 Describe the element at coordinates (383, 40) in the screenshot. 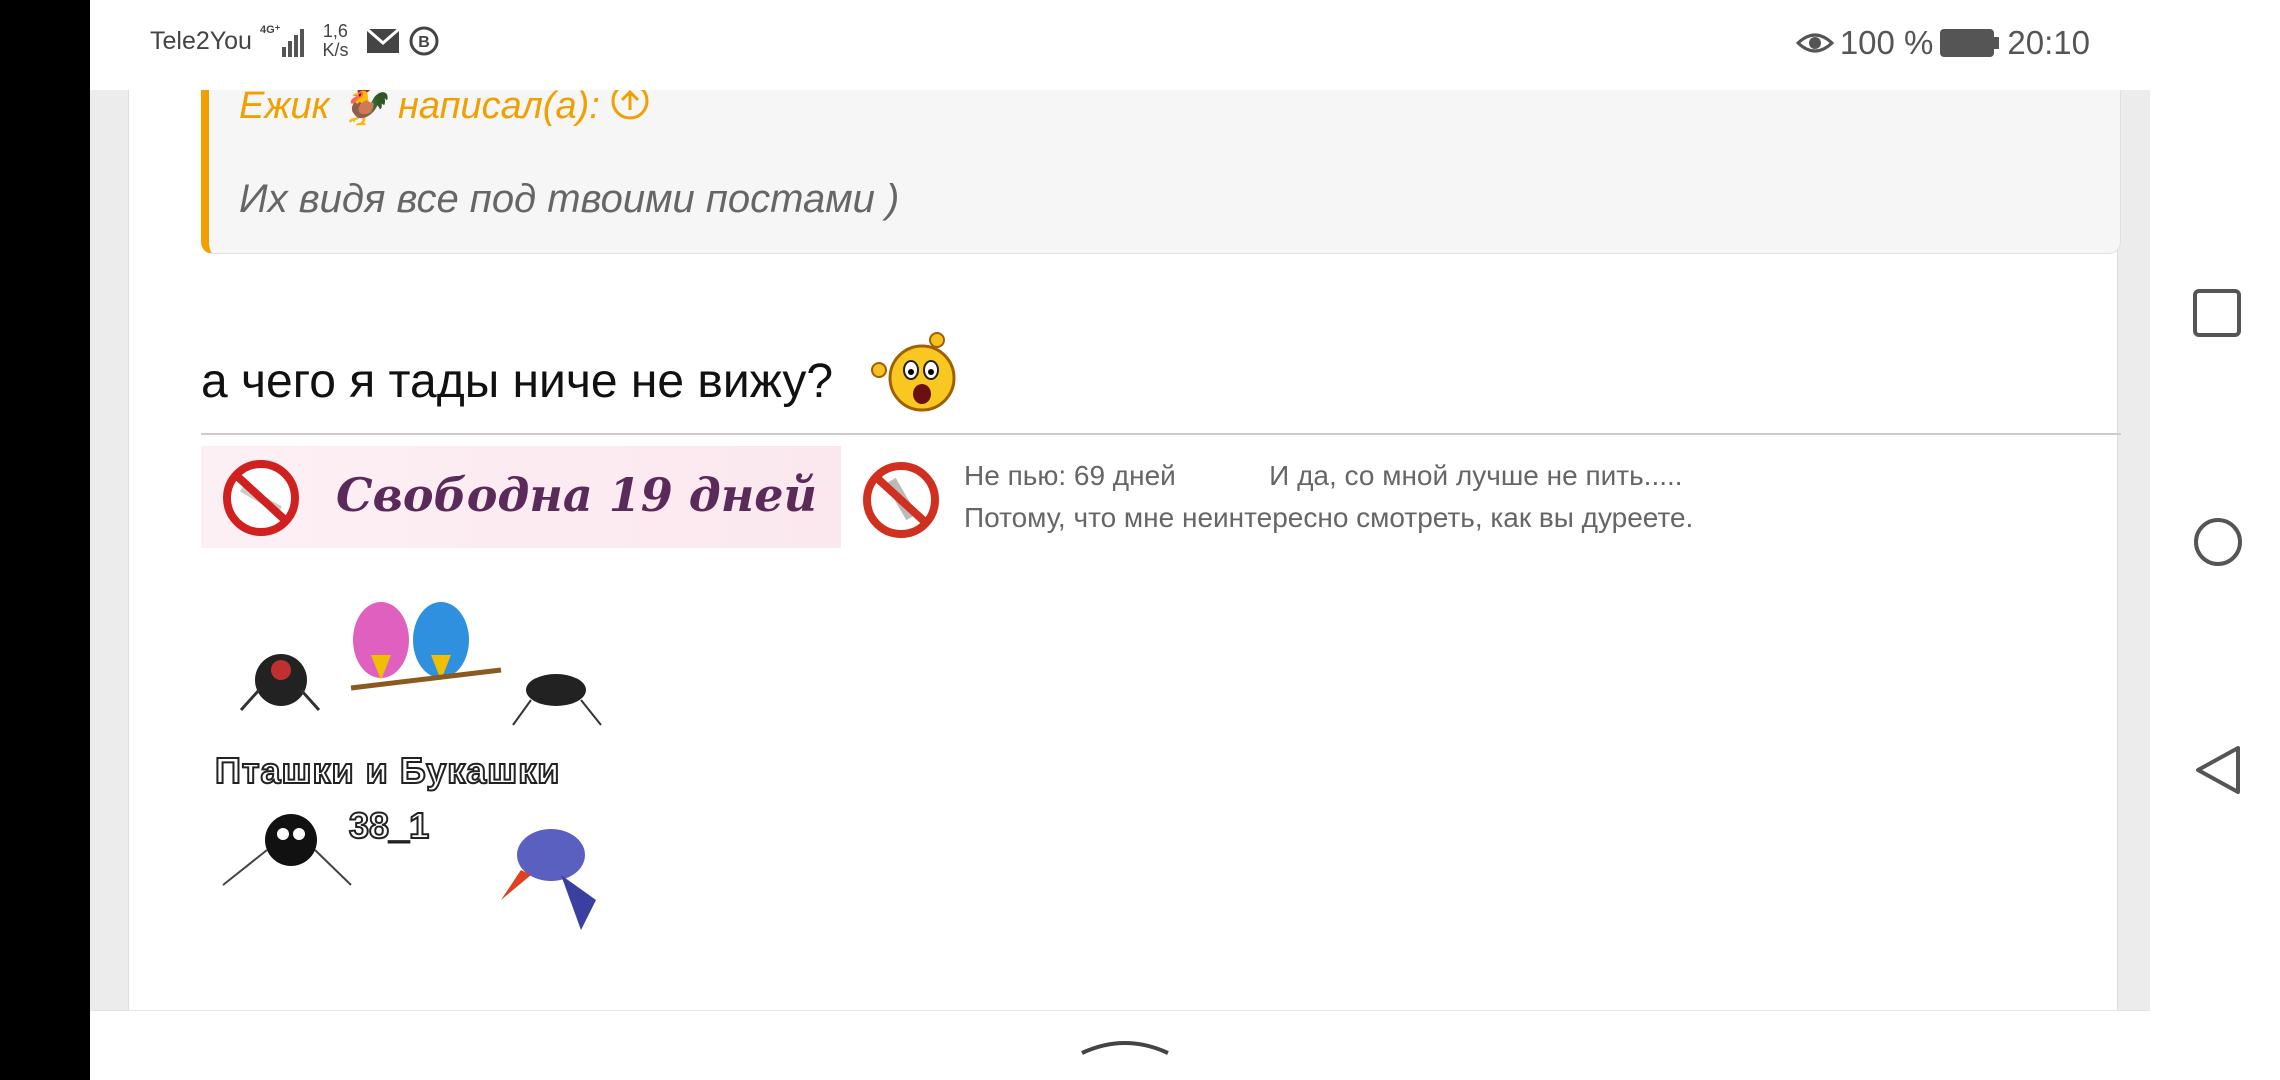

I see `mail-icon` at that location.